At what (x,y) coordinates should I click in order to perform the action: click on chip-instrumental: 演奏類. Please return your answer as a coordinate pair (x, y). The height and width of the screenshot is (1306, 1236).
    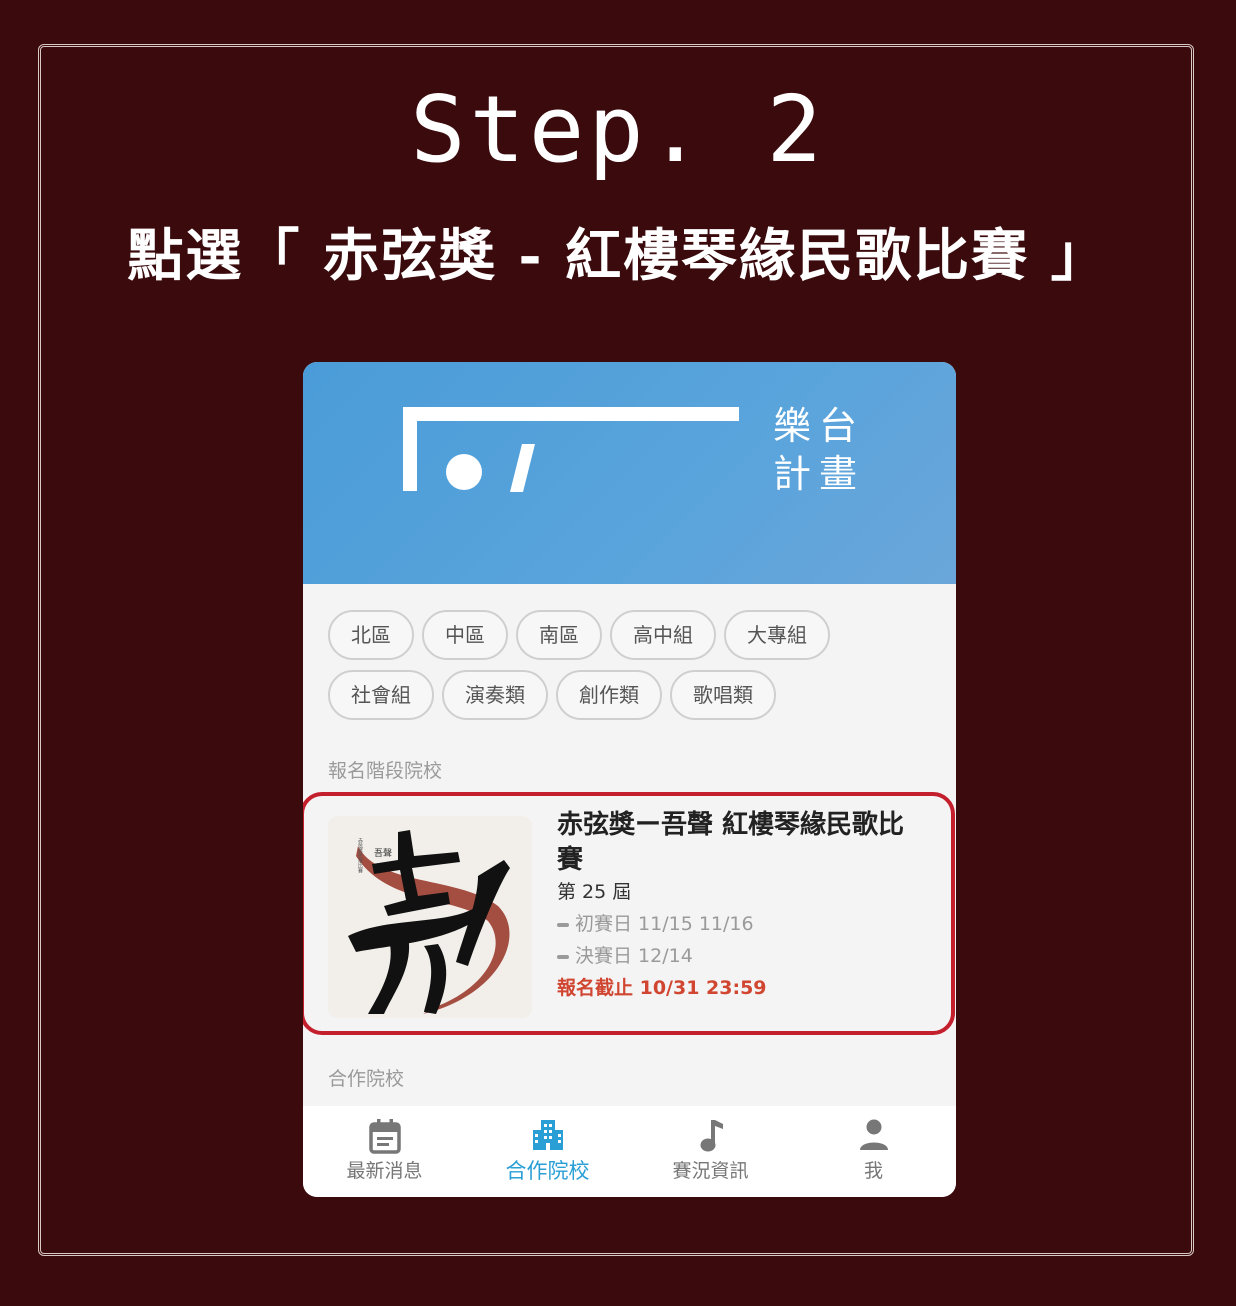
    Looking at the image, I should click on (495, 695).